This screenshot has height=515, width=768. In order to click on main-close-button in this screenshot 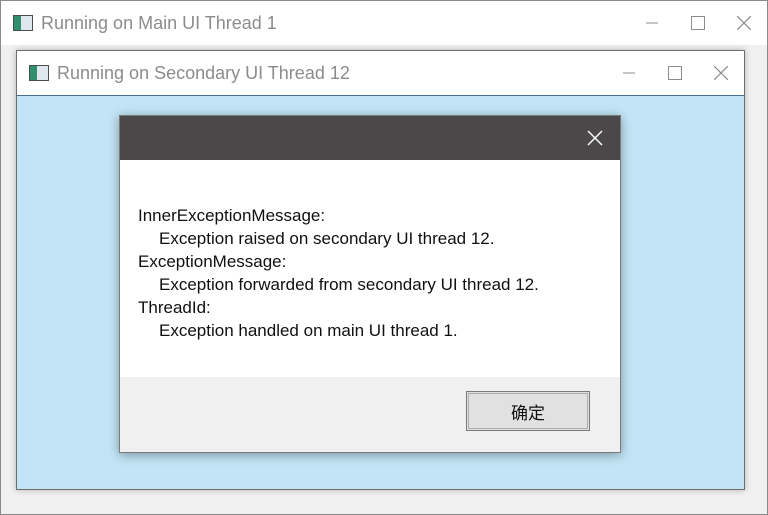, I will do `click(744, 23)`.